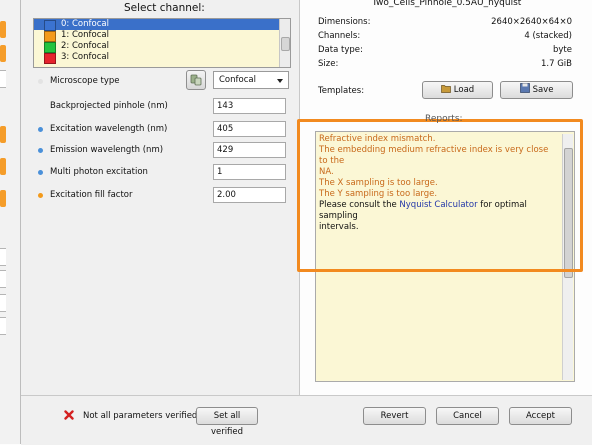  Describe the element at coordinates (164, 8) in the screenshot. I see `select-channel-title: Select channel:` at that location.